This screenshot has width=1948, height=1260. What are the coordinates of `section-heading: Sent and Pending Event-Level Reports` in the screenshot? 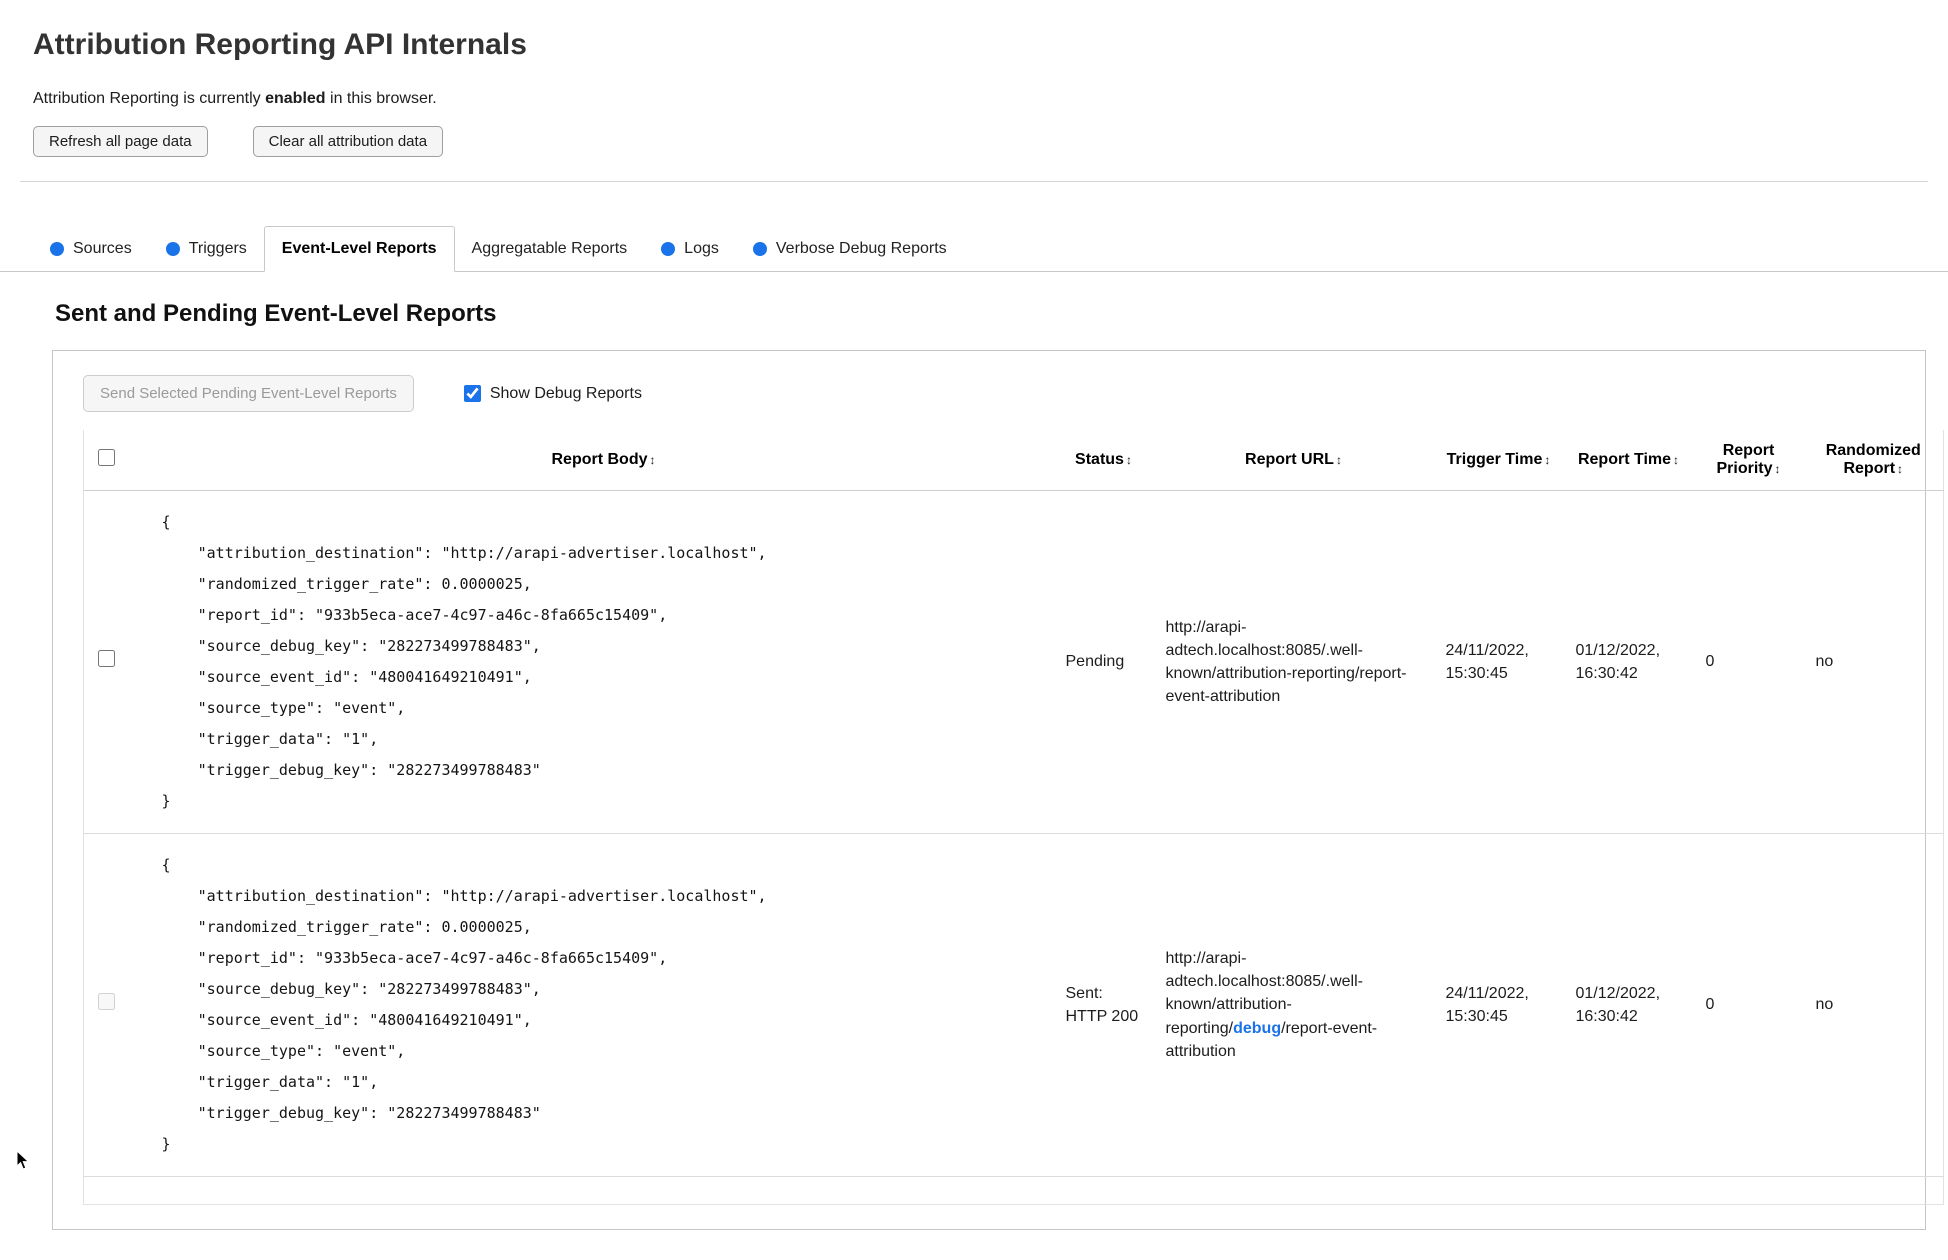 It's located at (276, 313).